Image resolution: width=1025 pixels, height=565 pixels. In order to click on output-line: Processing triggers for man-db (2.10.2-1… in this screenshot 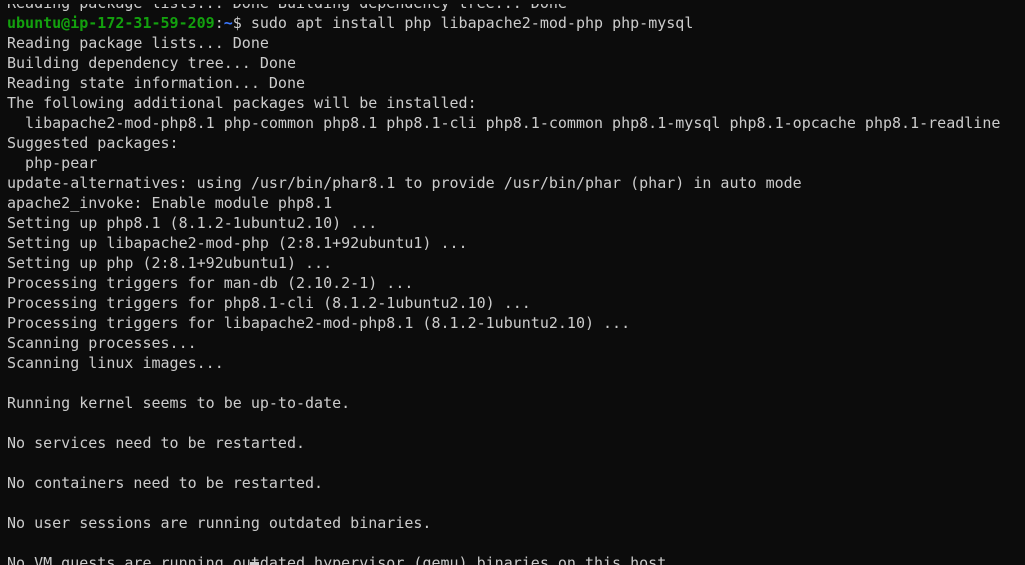, I will do `click(210, 283)`.